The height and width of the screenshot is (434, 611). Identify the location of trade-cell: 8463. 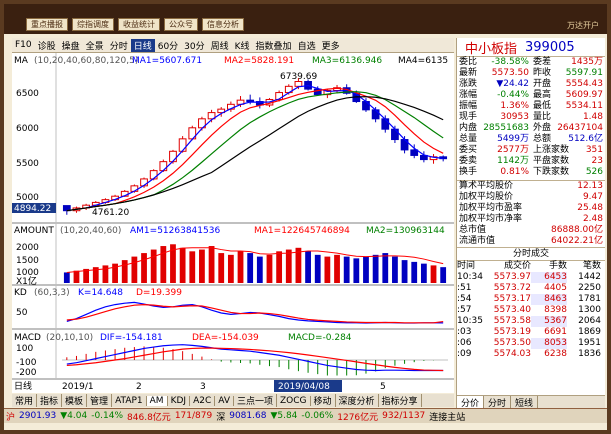
(549, 299).